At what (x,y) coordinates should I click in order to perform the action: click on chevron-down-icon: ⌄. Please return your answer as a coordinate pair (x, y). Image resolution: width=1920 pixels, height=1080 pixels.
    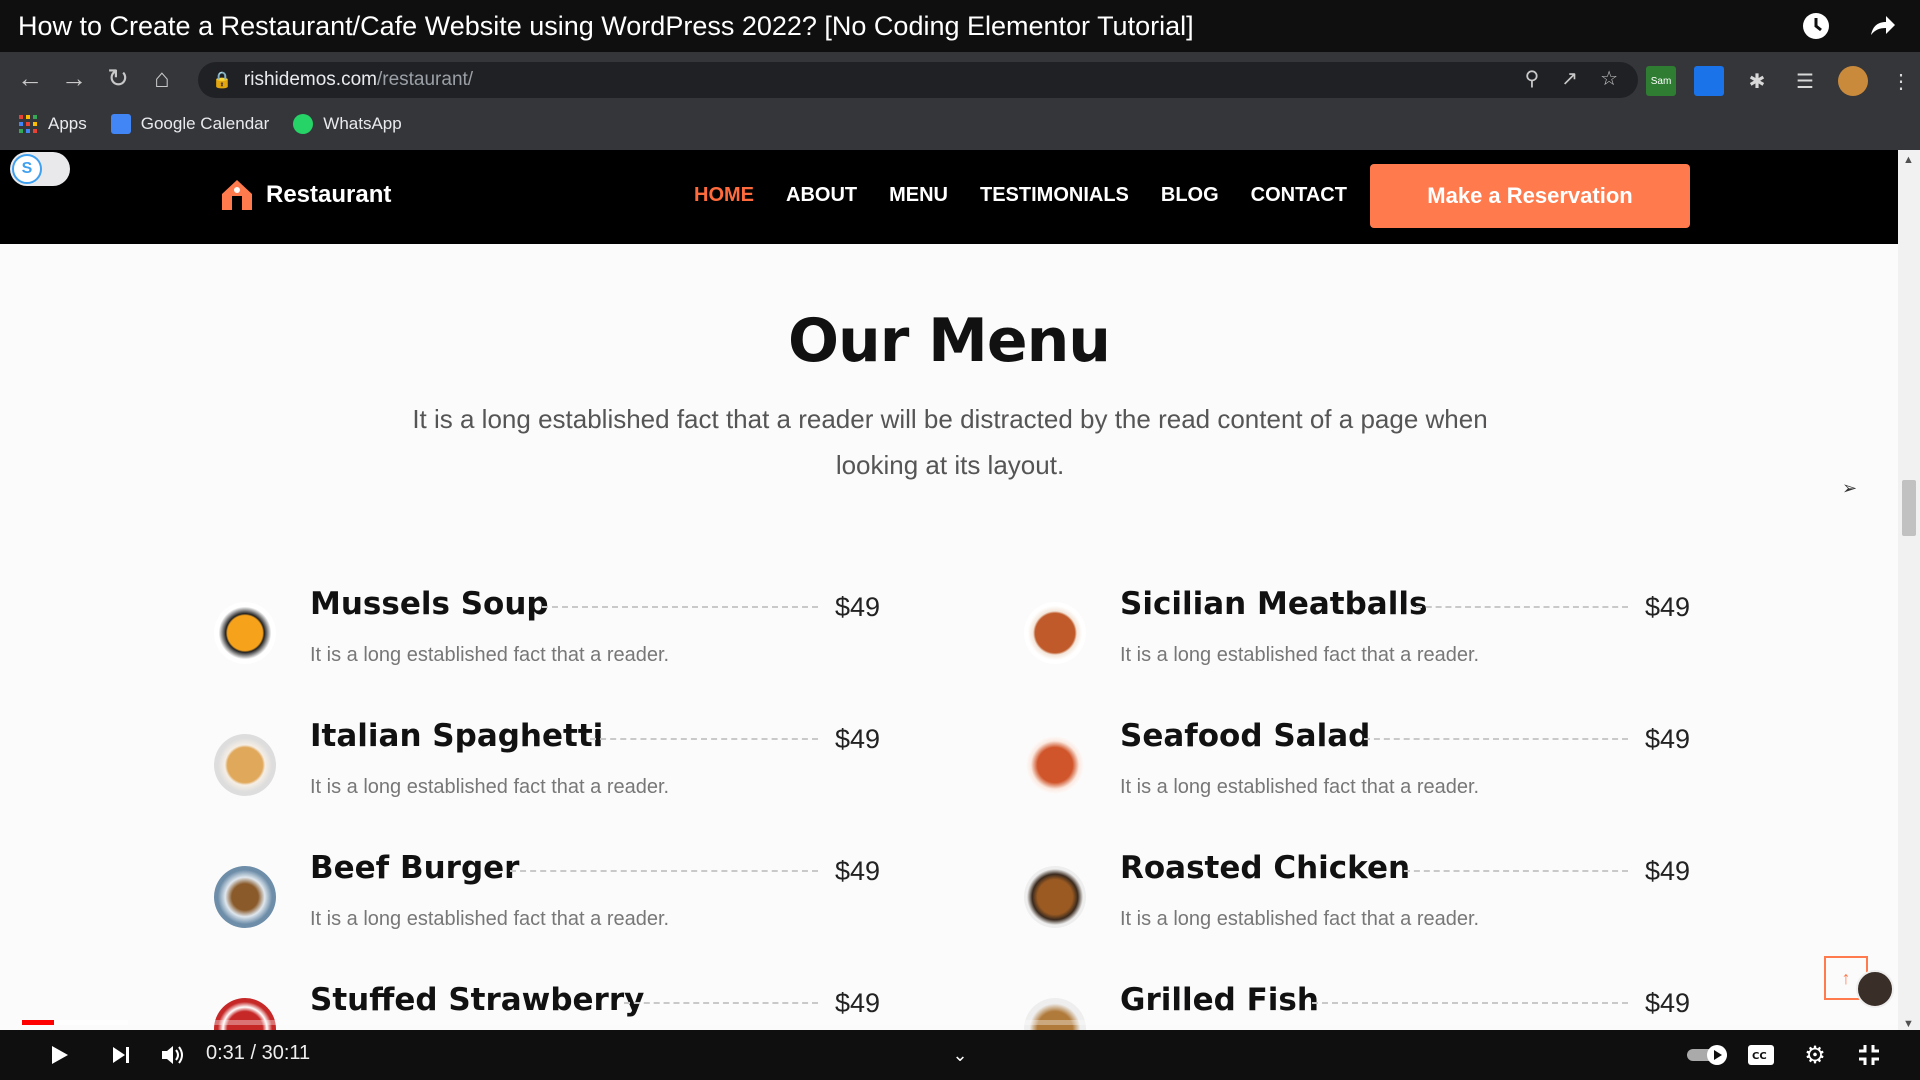
    Looking at the image, I should click on (960, 1055).